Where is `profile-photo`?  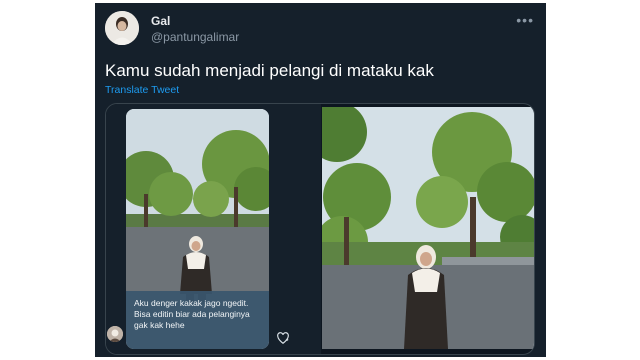 profile-photo is located at coordinates (122, 28).